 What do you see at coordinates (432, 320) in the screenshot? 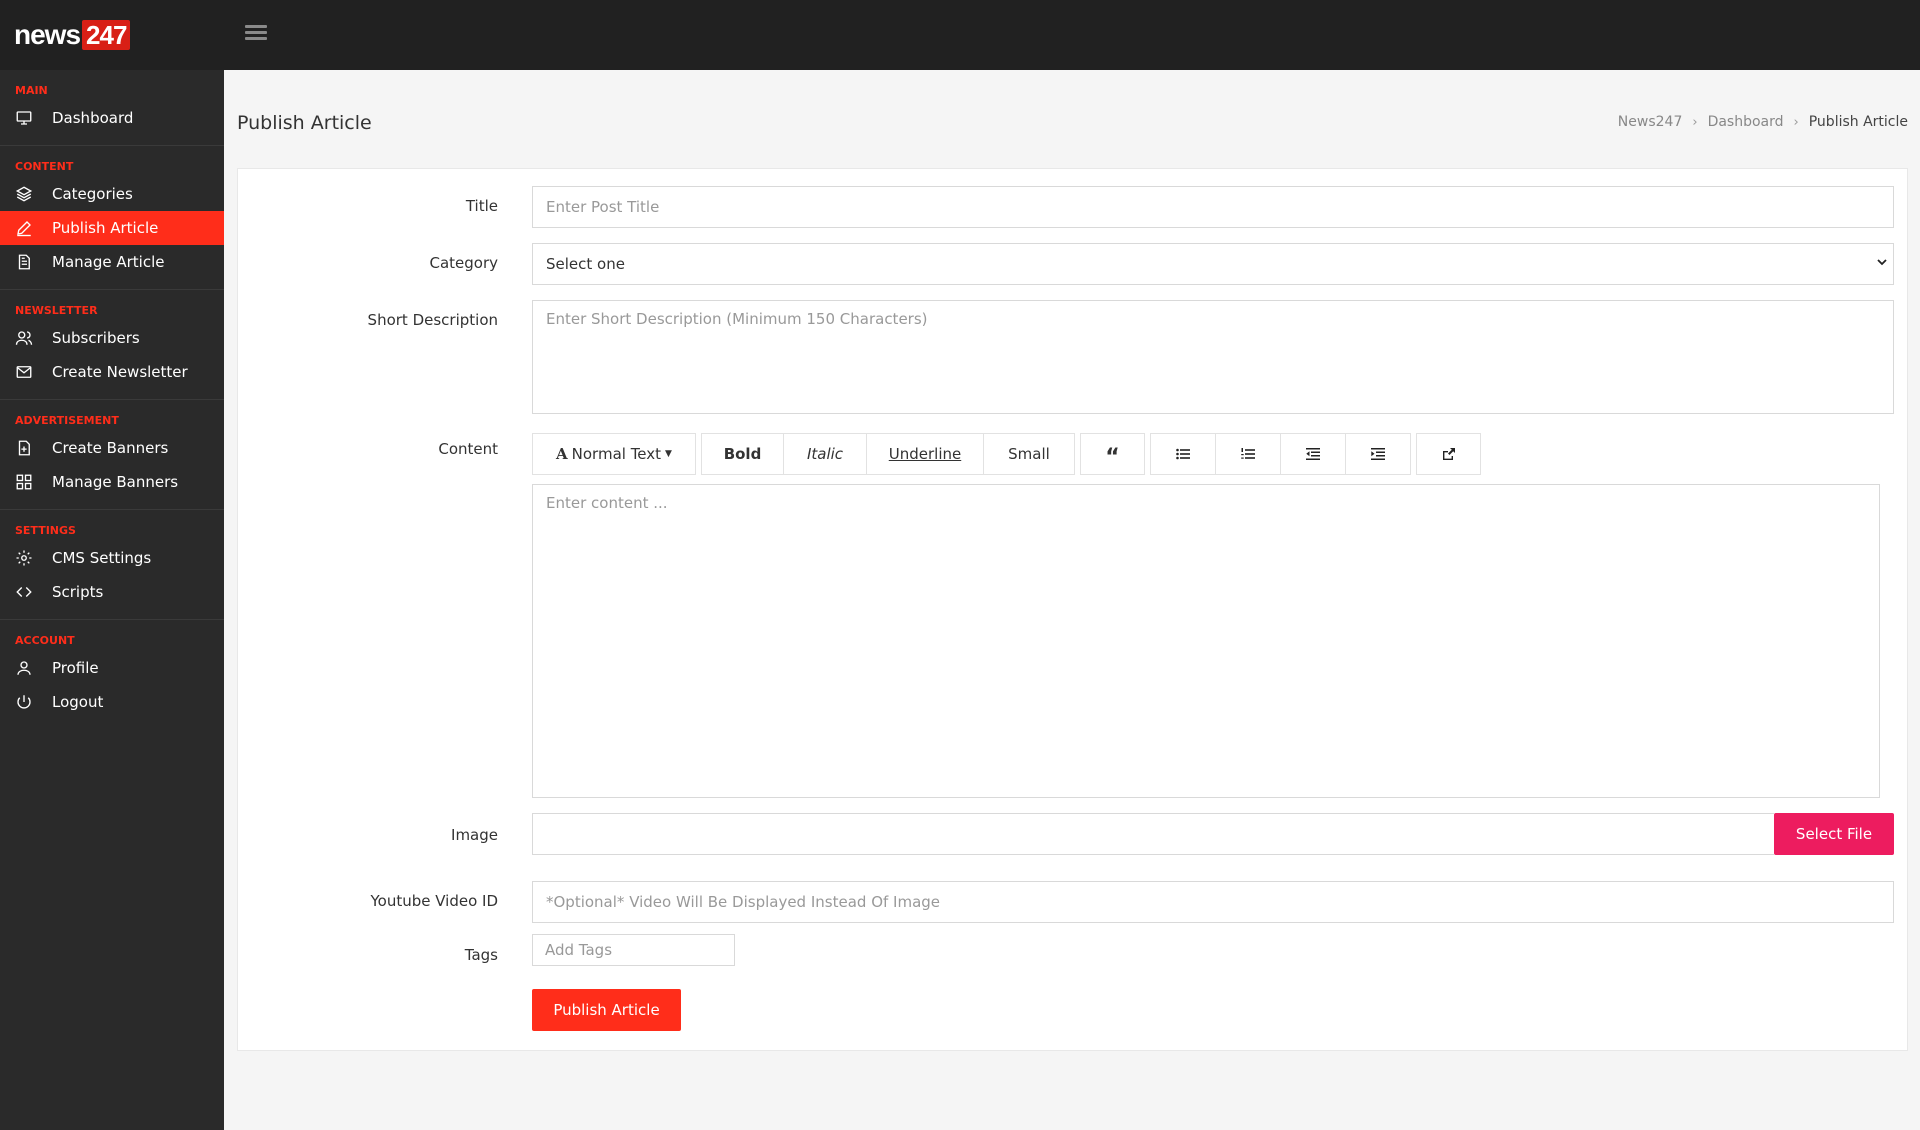
I see `short-description-label: Short Description` at bounding box center [432, 320].